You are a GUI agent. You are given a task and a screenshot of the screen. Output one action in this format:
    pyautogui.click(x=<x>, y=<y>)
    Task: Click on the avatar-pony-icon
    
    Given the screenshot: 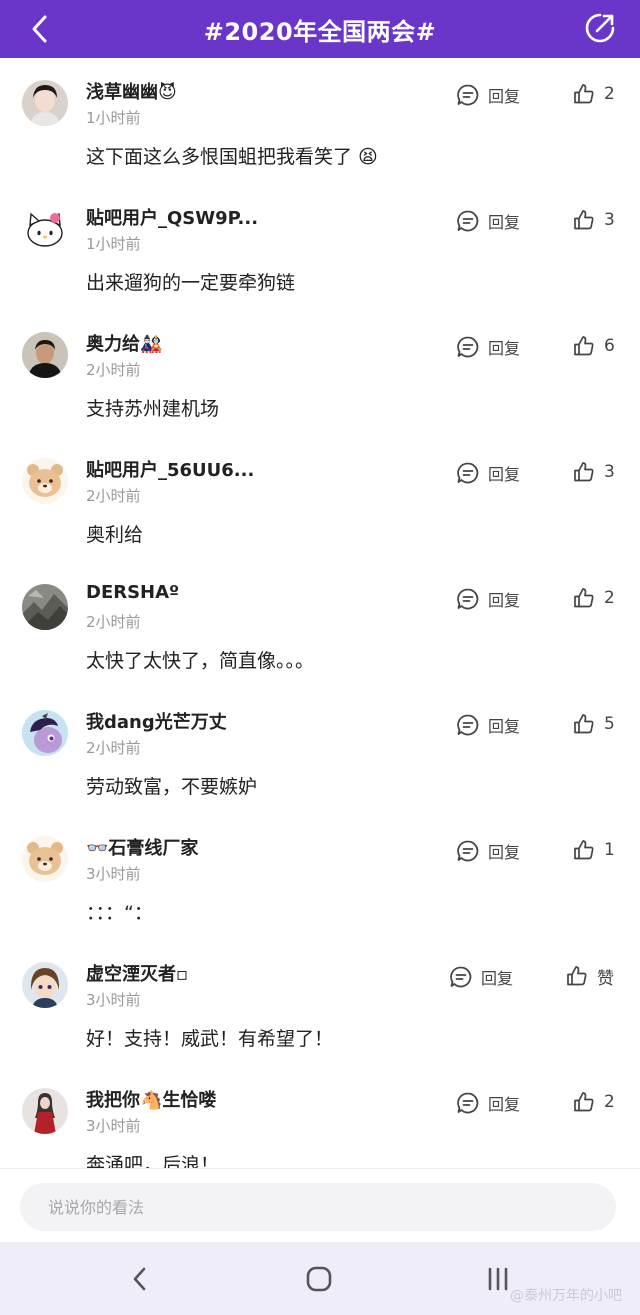 What is the action you would take?
    pyautogui.click(x=45, y=733)
    